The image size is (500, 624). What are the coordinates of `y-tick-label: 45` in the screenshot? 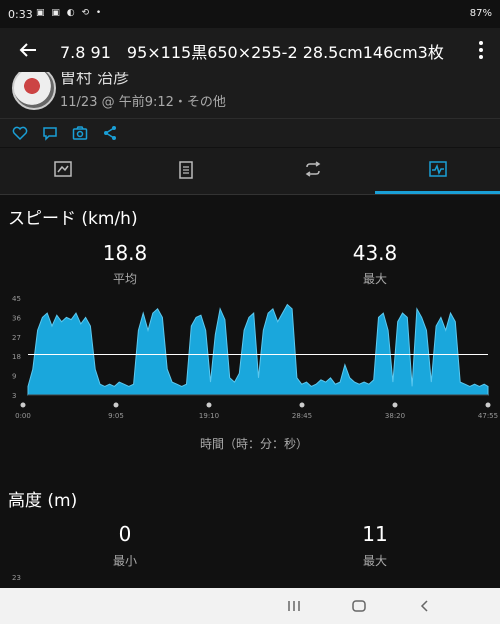 It's located at (16, 299).